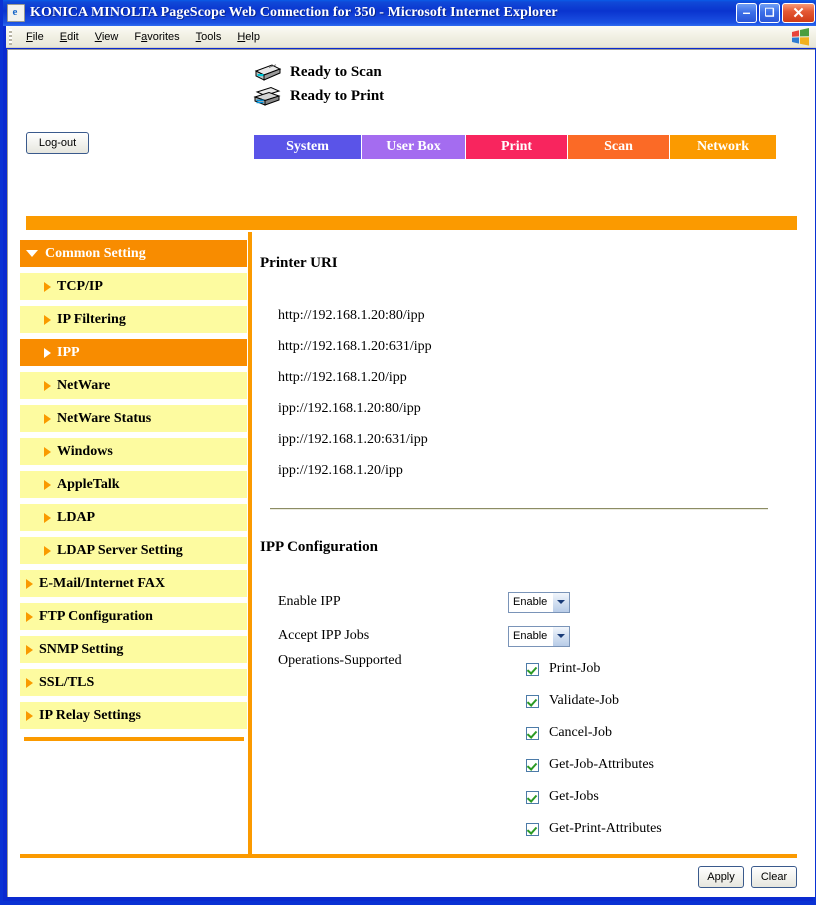 The height and width of the screenshot is (905, 816). What do you see at coordinates (209, 37) in the screenshot?
I see `menu-item-tools: Tools` at bounding box center [209, 37].